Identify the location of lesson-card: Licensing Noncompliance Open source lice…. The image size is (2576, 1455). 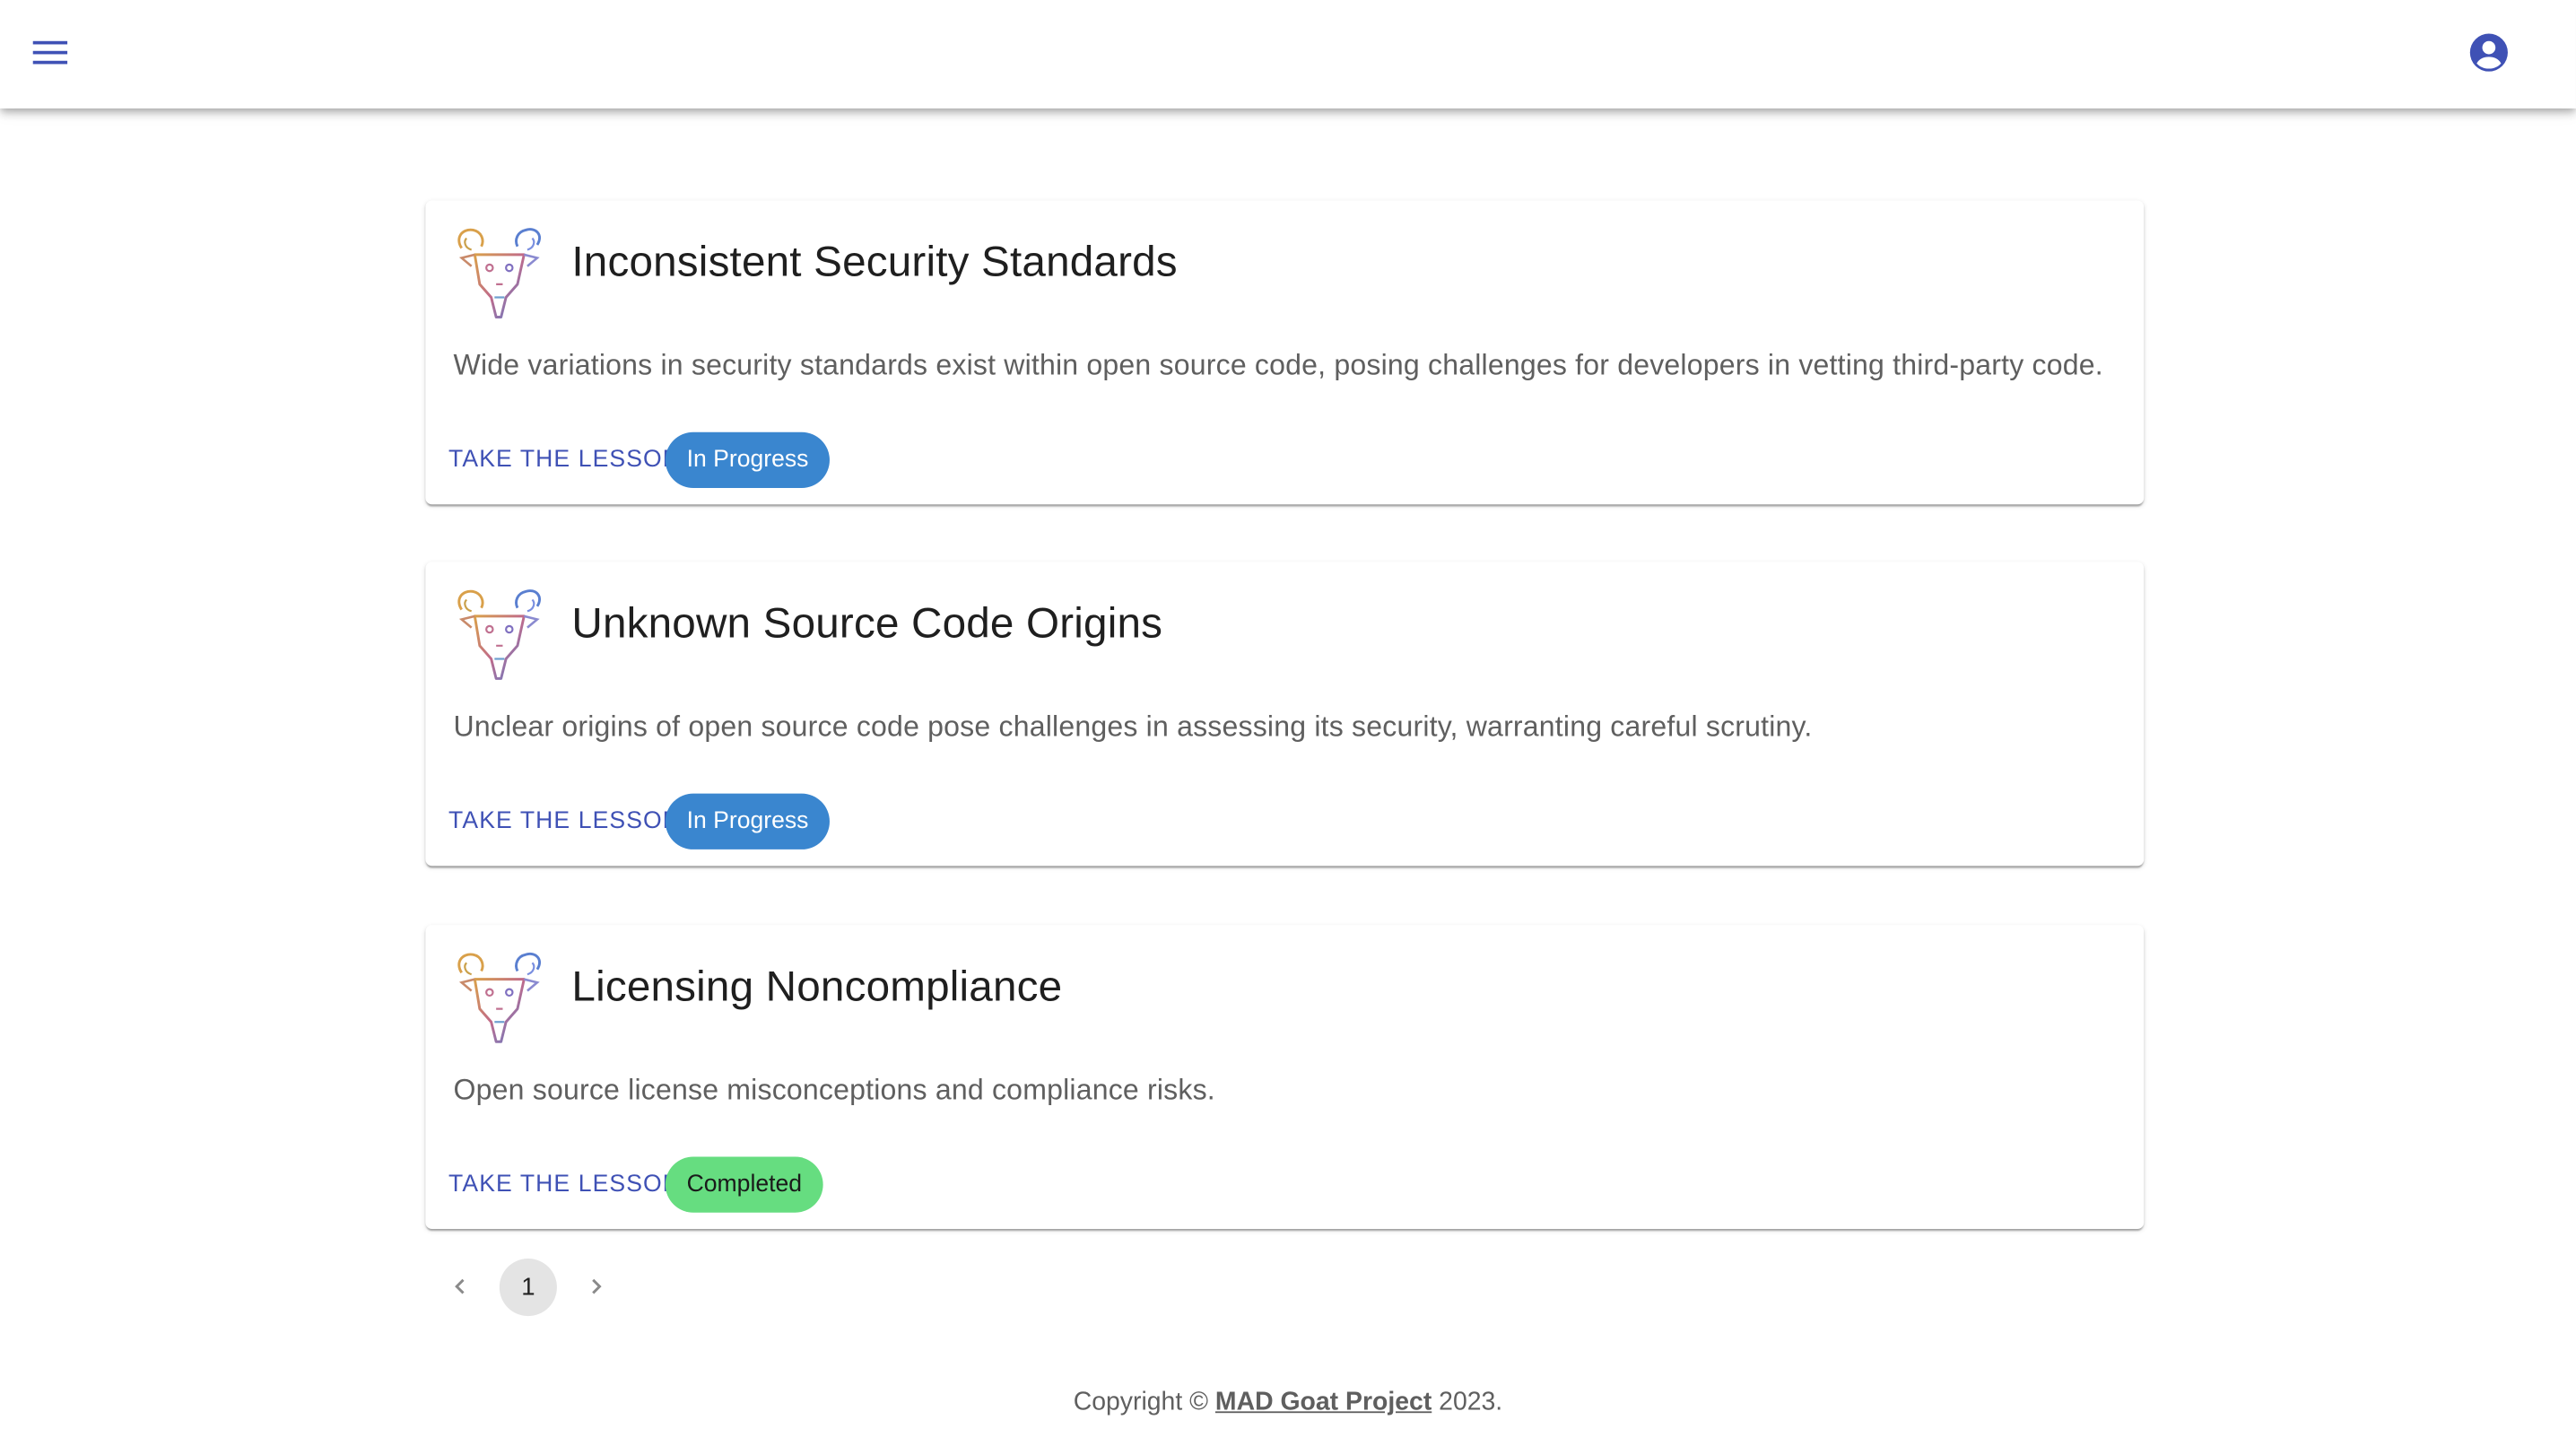
(1285, 1077).